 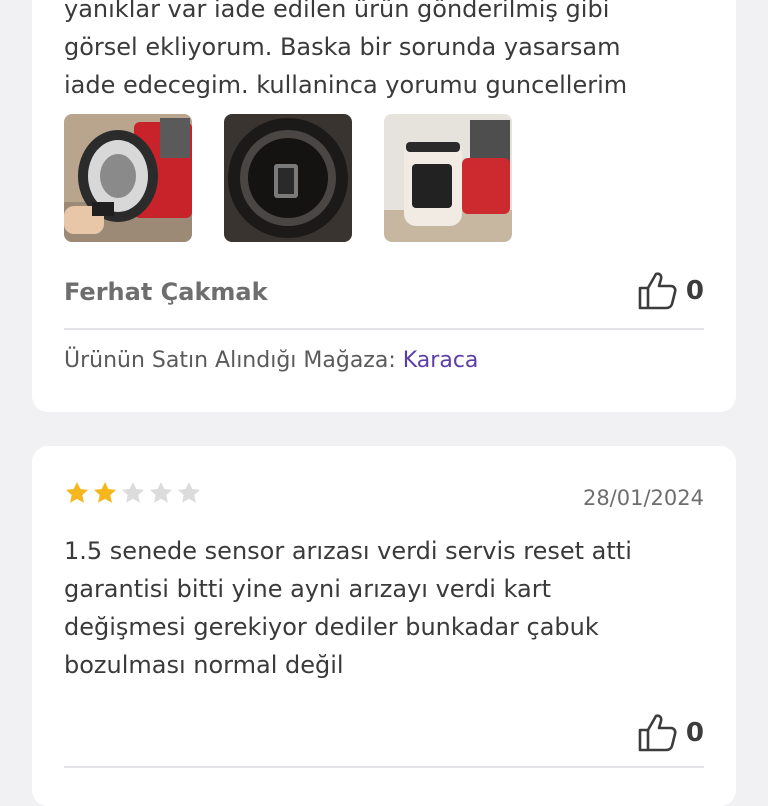 I want to click on store-label: Ürünün Satın Alındığı Mağaza:, so click(x=230, y=360).